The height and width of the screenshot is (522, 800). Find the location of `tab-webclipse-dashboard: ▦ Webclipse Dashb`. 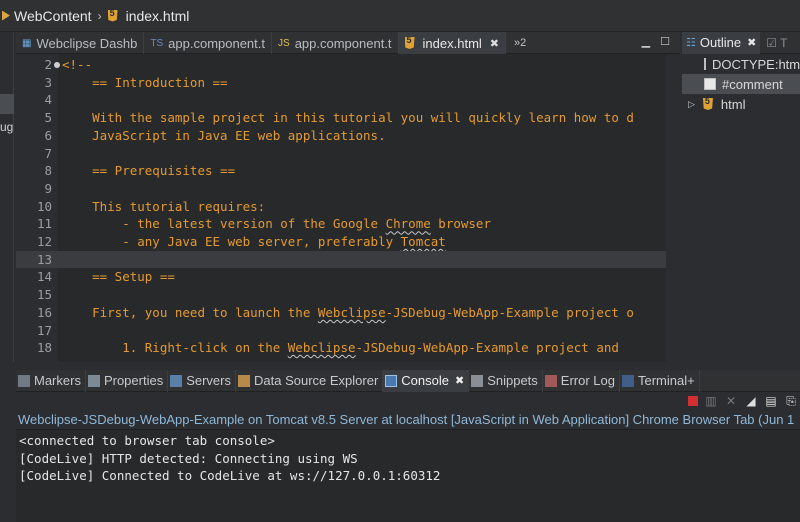

tab-webclipse-dashboard: ▦ Webclipse Dashb is located at coordinates (80, 43).